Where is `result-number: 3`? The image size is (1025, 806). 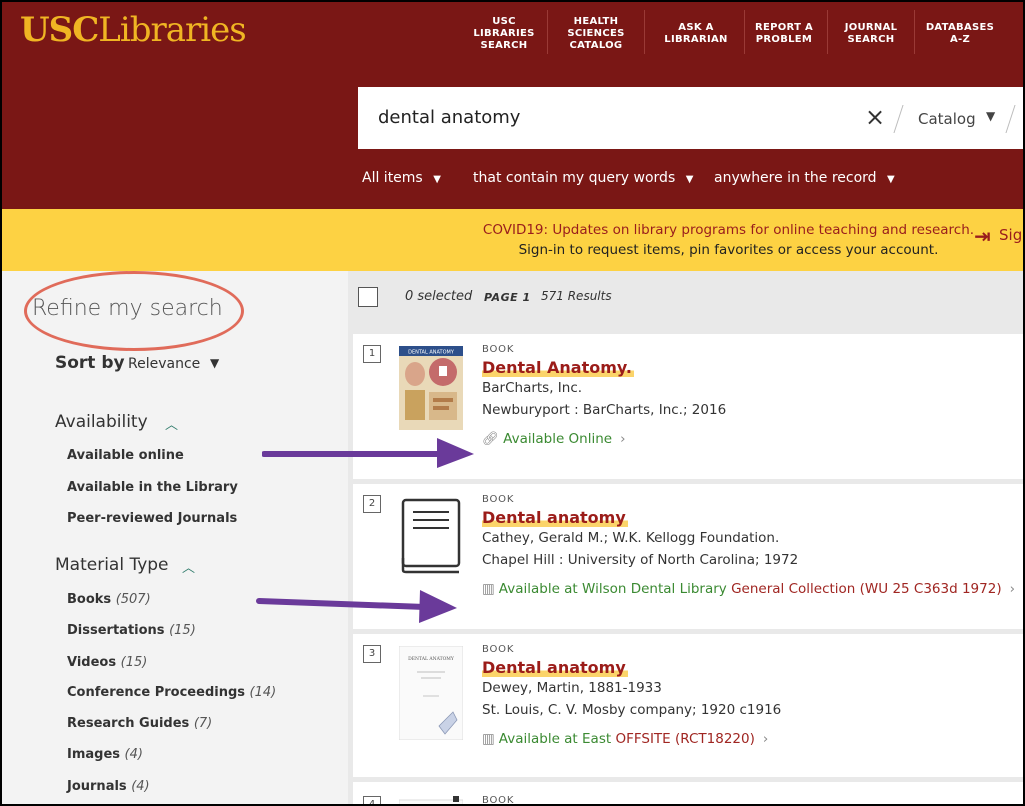 result-number: 3 is located at coordinates (372, 654).